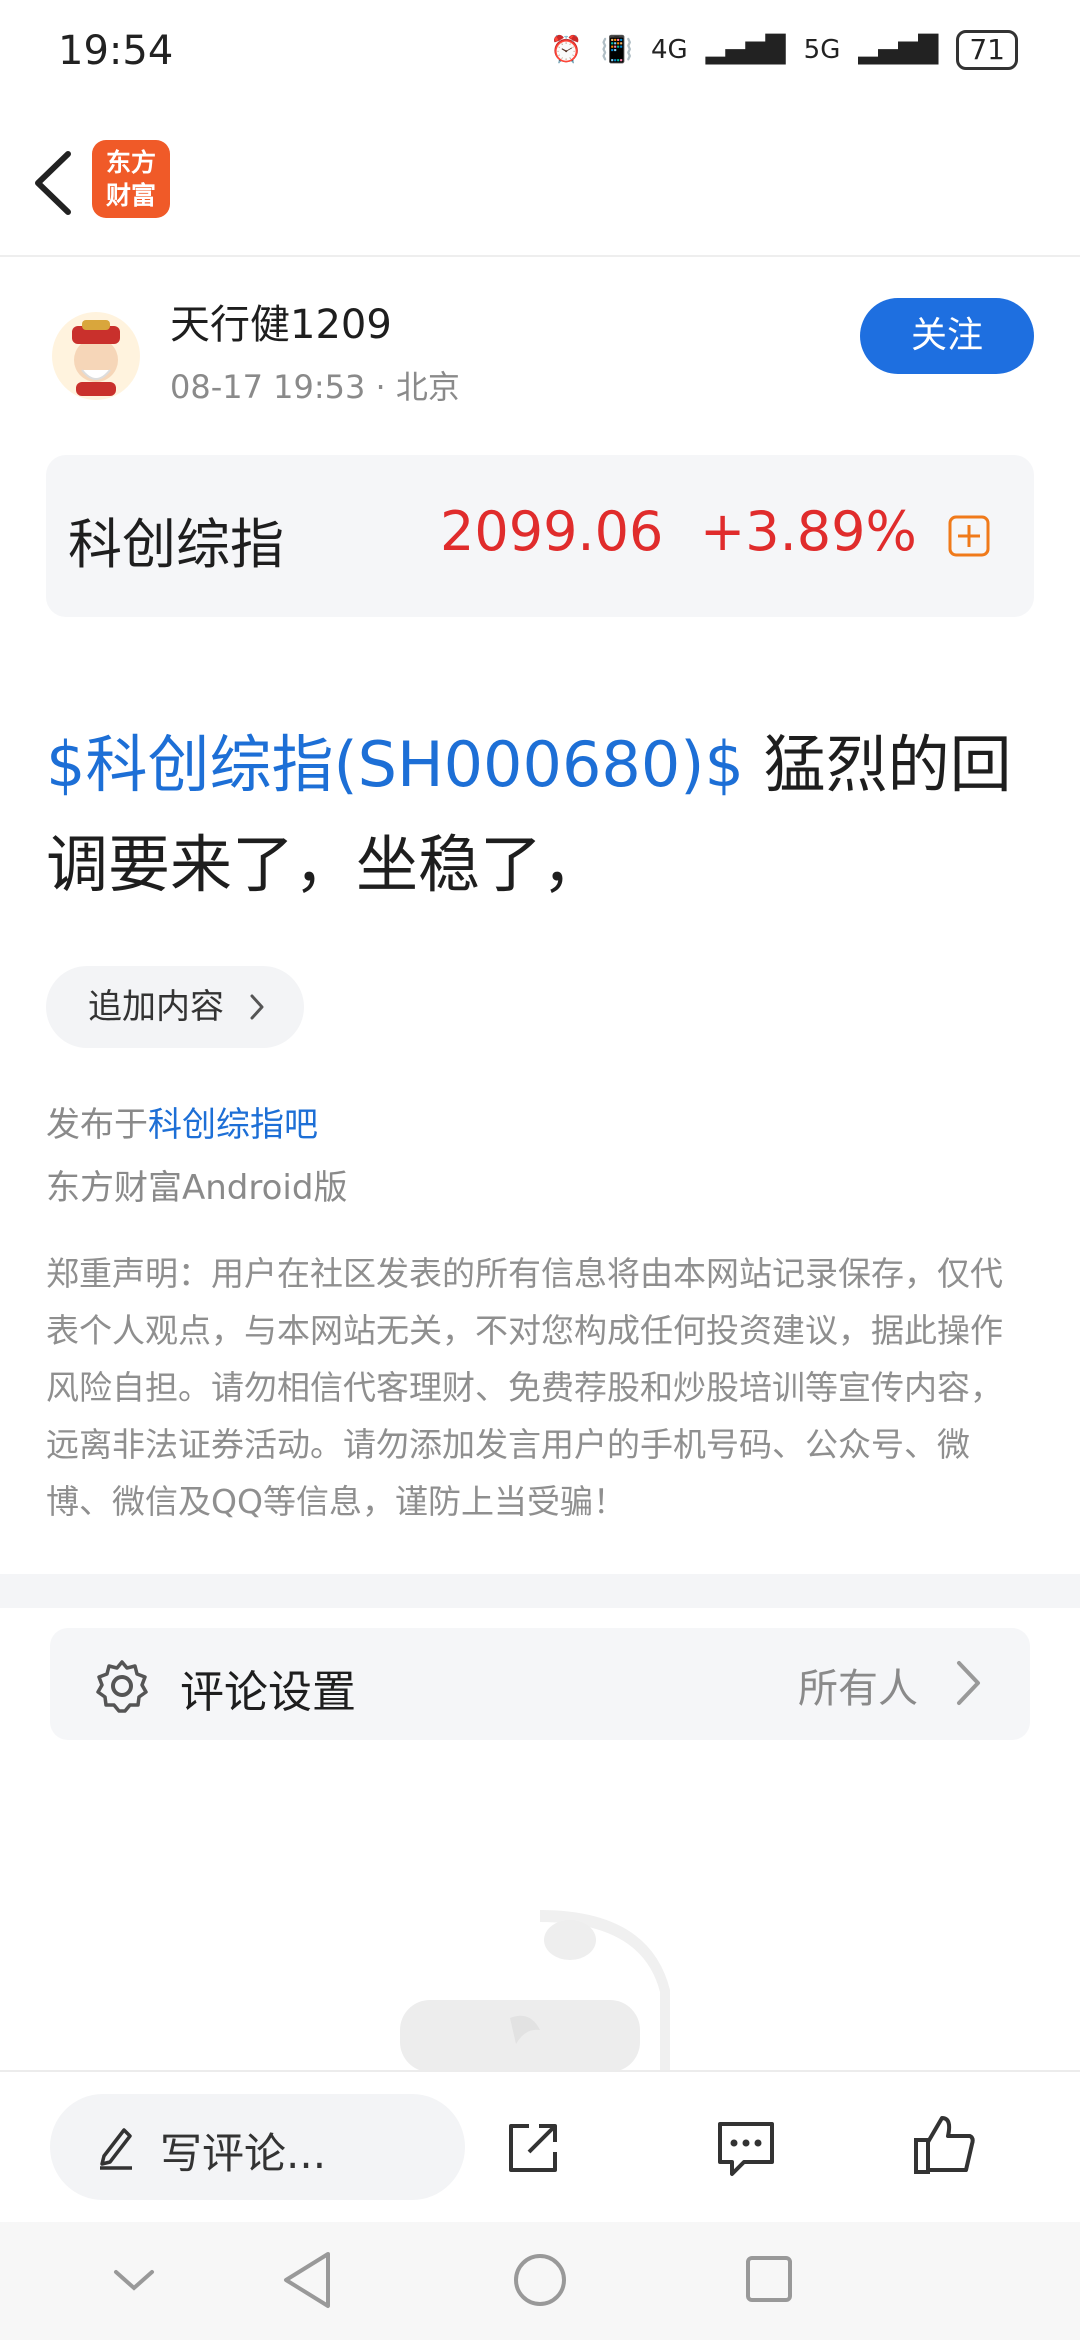 The width and height of the screenshot is (1080, 2344). I want to click on home-circle-icon, so click(540, 2280).